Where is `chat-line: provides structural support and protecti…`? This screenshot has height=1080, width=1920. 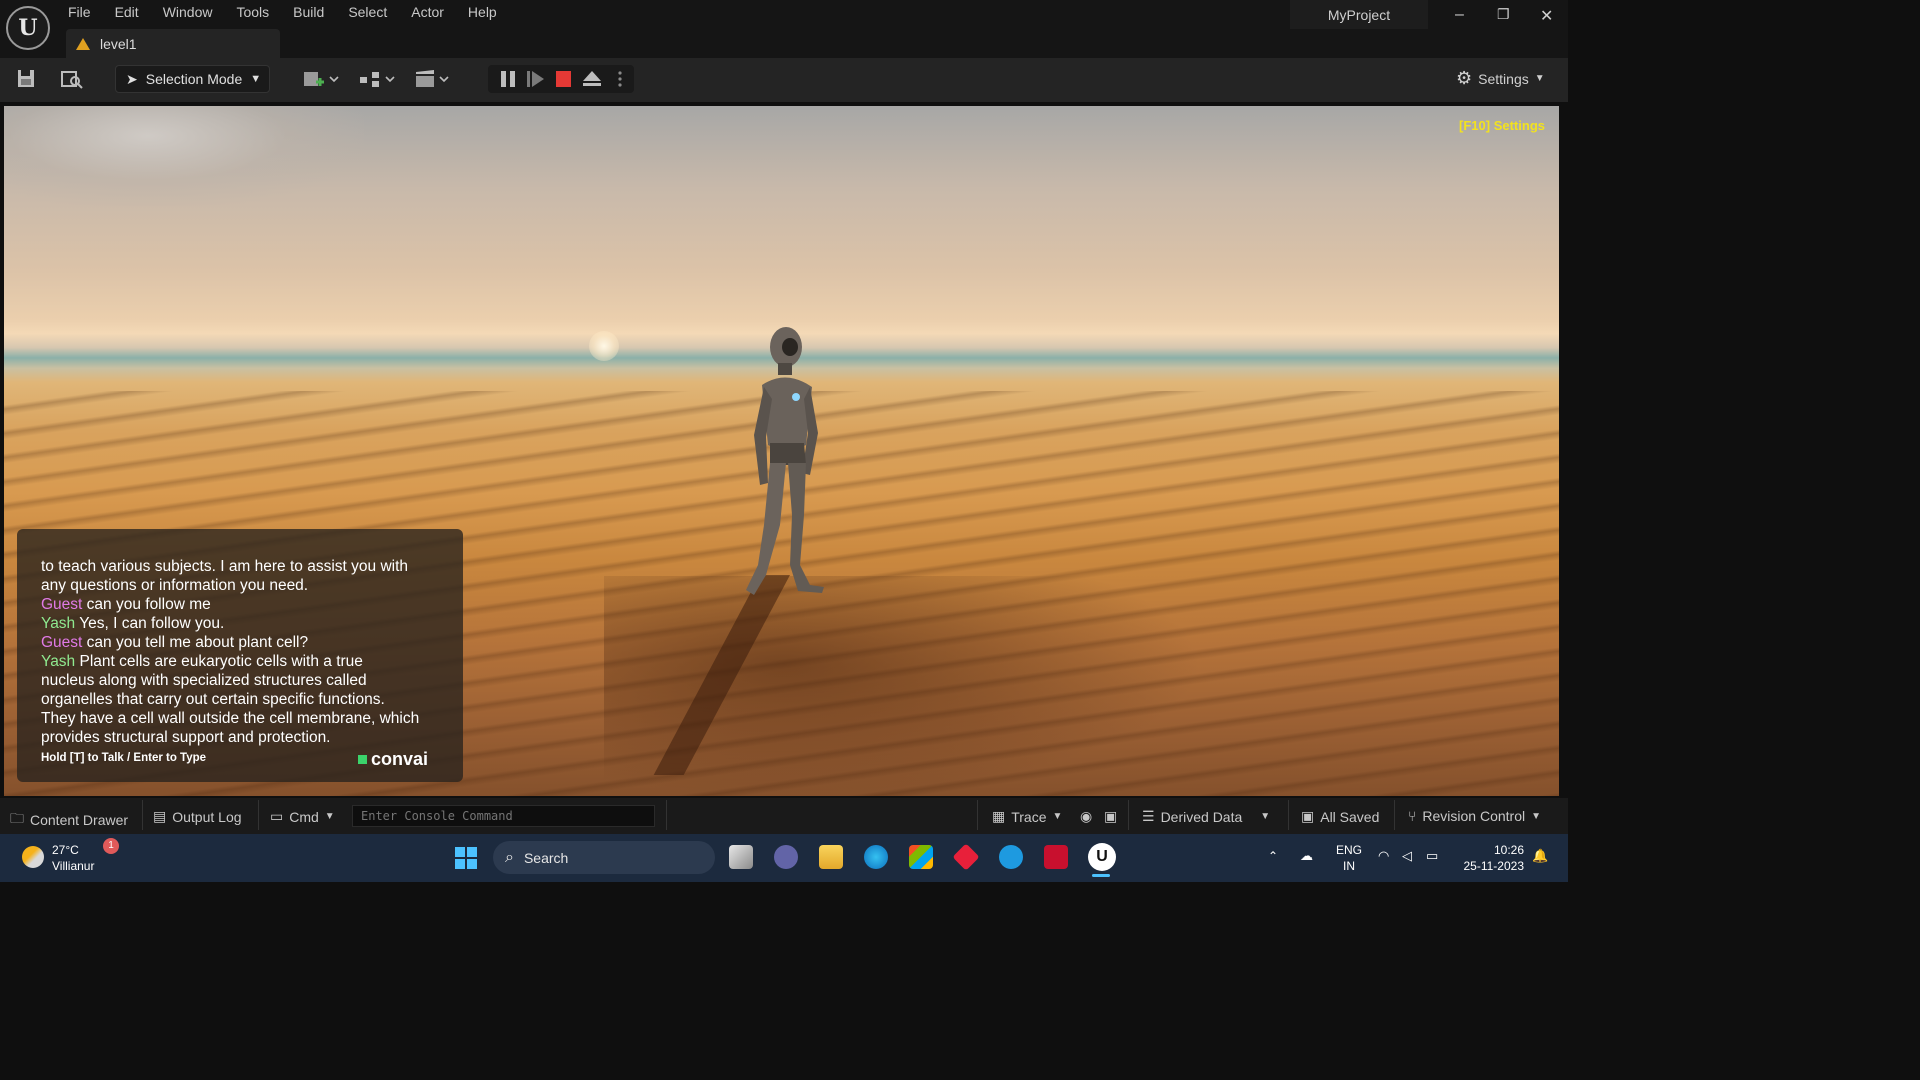 chat-line: provides structural support and protecti… is located at coordinates (186, 737).